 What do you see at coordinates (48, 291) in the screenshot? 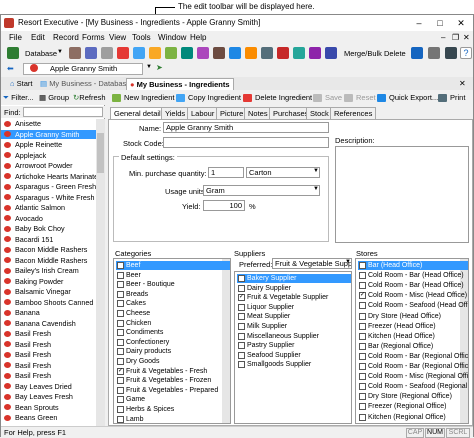
I see `list-item: Balsamic Vinegar` at bounding box center [48, 291].